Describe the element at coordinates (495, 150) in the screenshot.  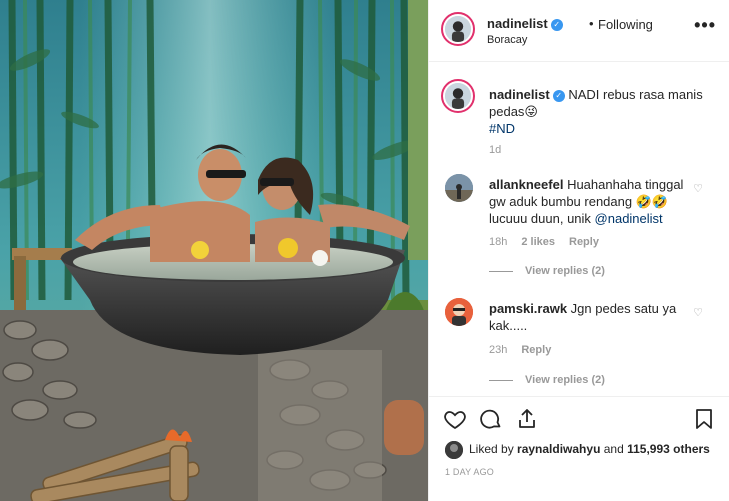
I see `caption-time: 1d` at that location.